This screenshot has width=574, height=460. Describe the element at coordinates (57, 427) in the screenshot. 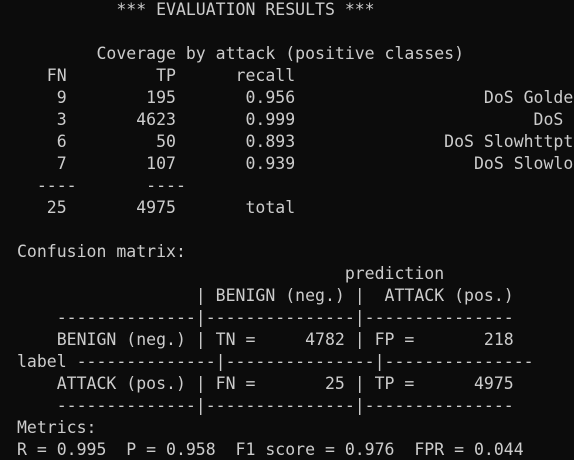

I see `metrics-heading: Metrics:` at that location.